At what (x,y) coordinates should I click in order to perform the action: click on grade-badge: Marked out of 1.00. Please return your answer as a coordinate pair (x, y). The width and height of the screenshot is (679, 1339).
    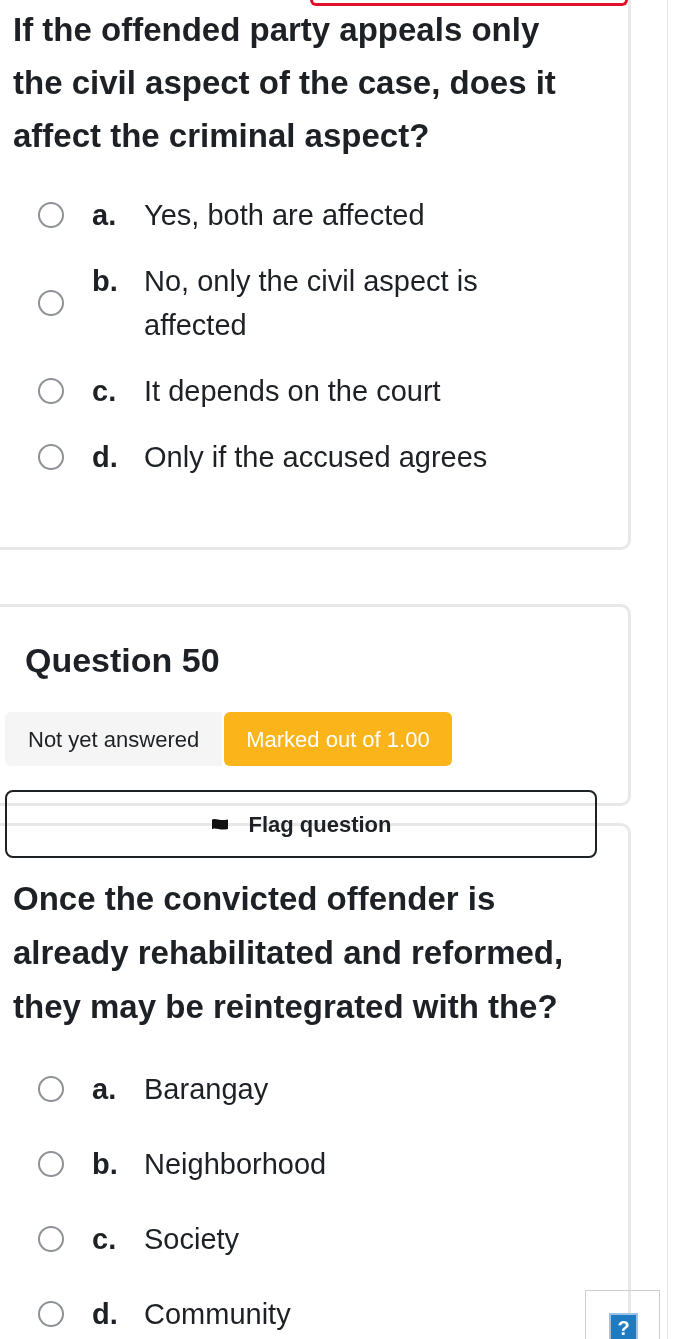
    Looking at the image, I should click on (338, 739).